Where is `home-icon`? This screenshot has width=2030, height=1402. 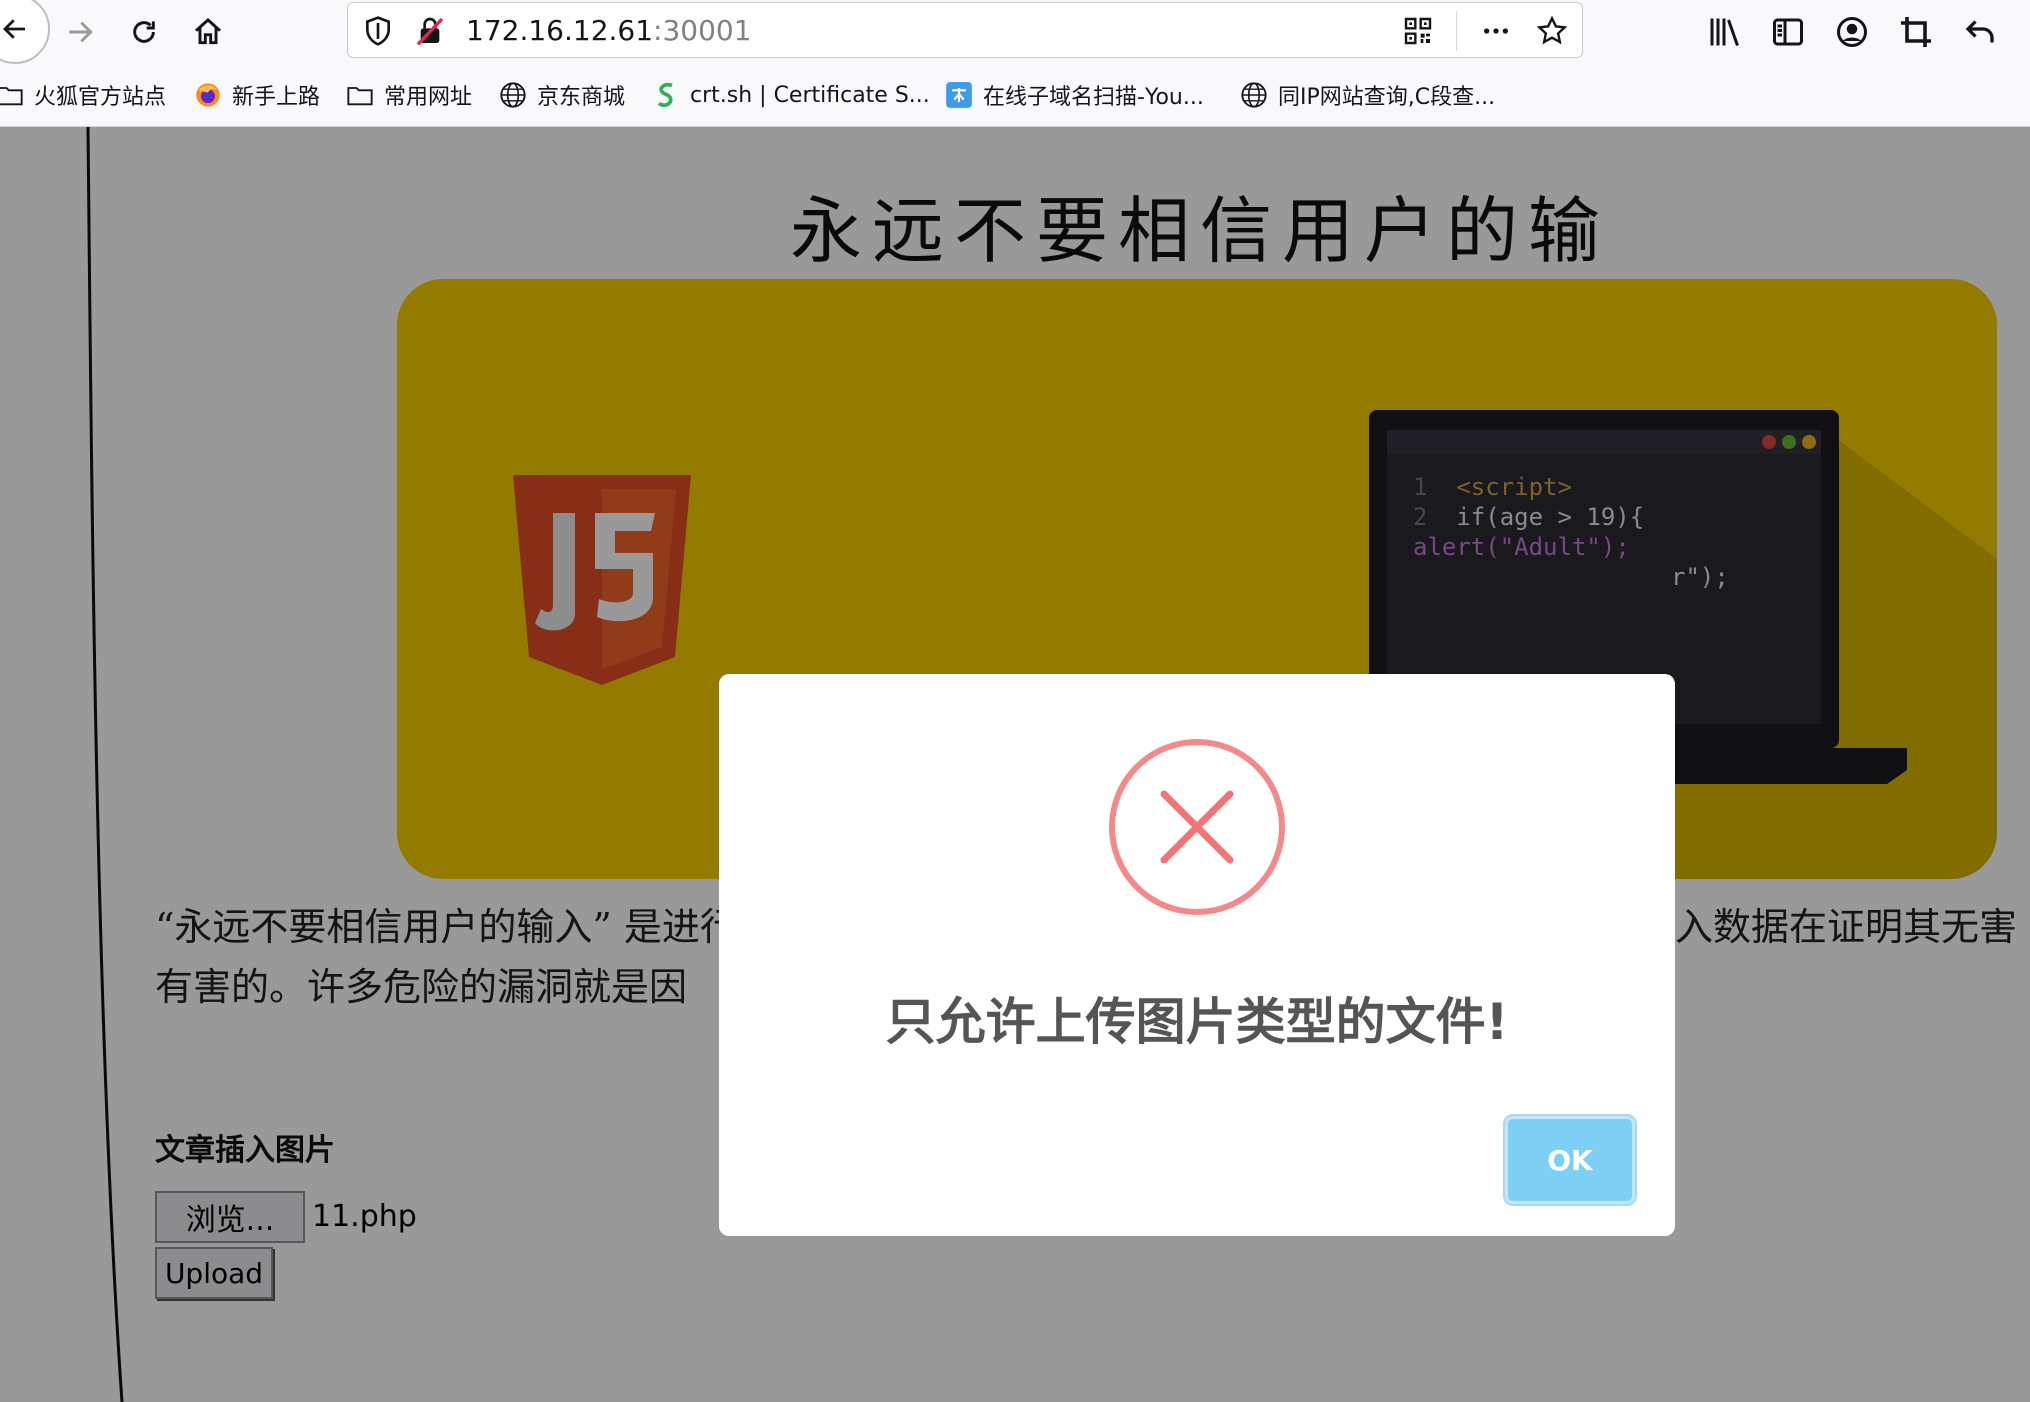
home-icon is located at coordinates (208, 31).